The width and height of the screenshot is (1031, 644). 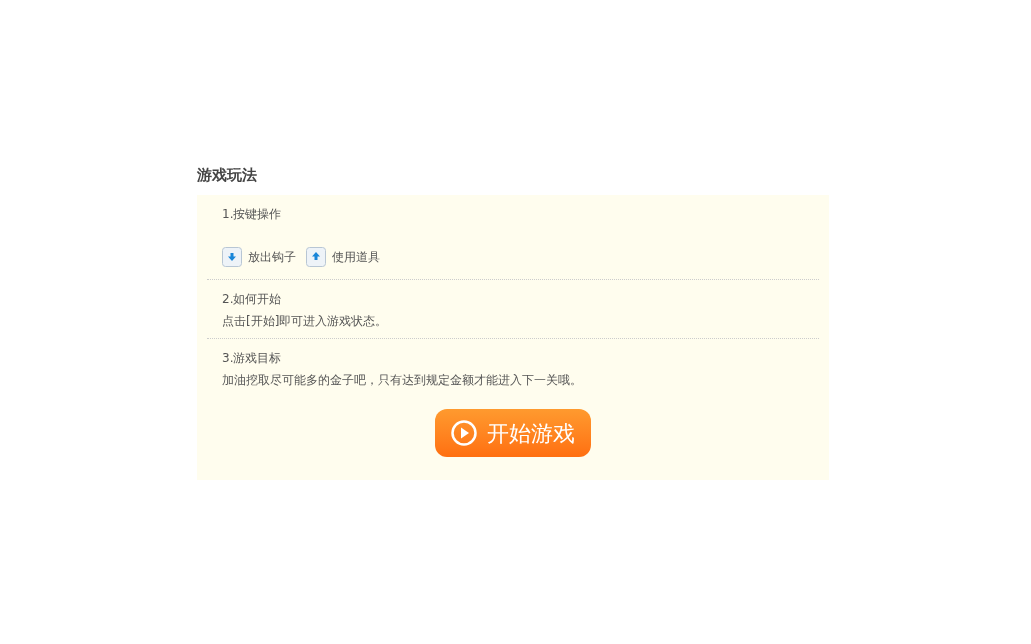 I want to click on step-text: 点击[开始]即可进入游戏状态。, so click(x=305, y=321).